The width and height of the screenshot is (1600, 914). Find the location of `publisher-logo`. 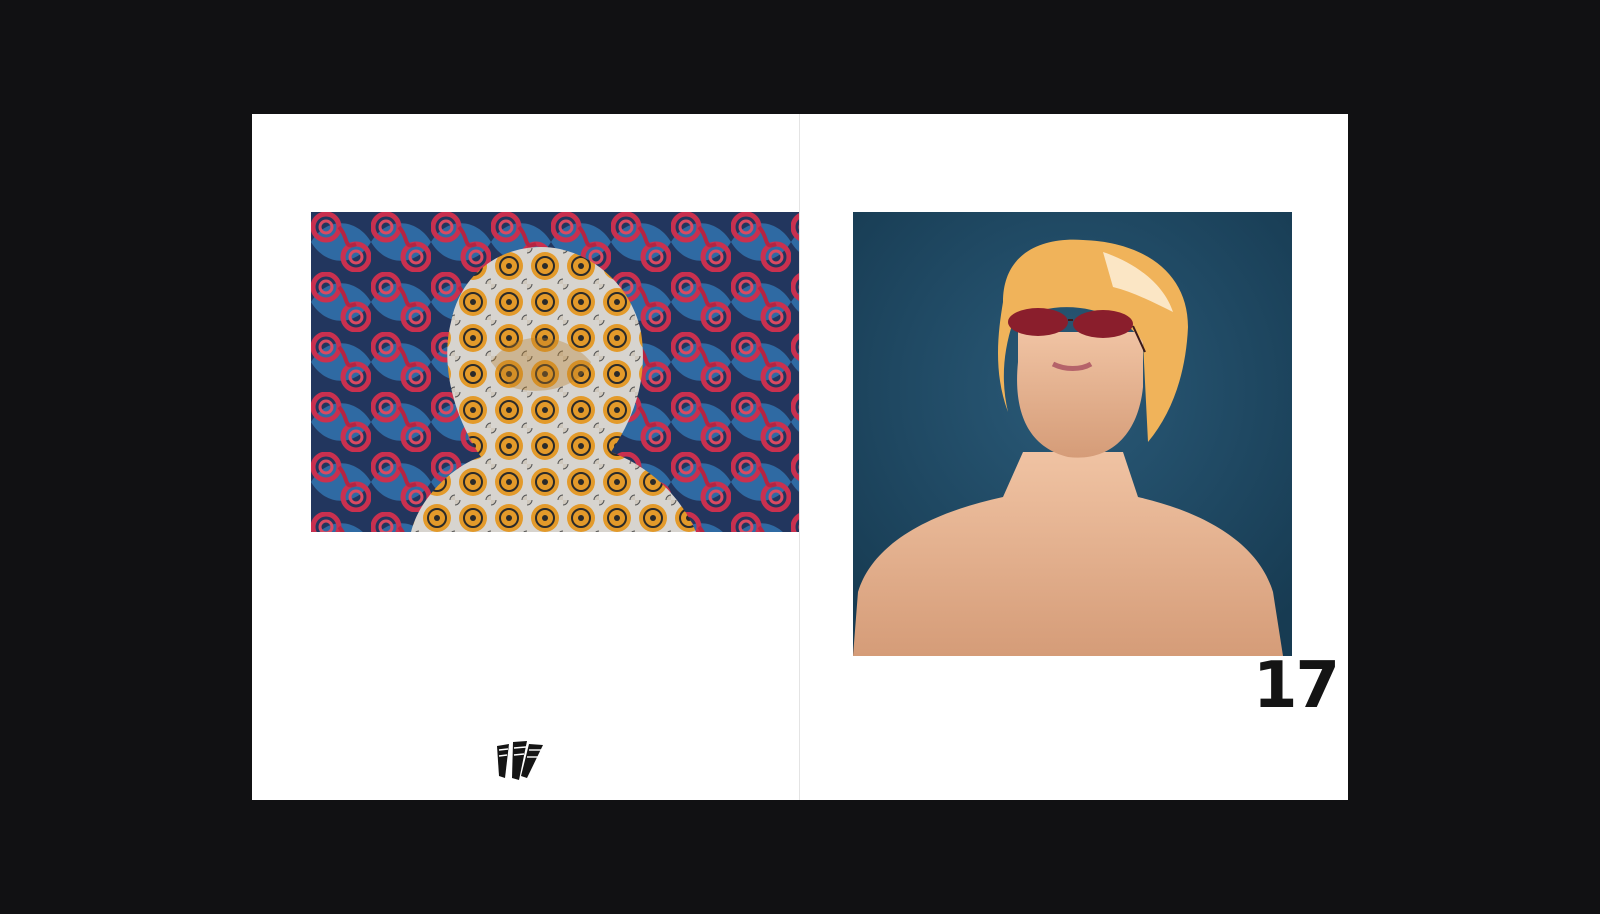

publisher-logo is located at coordinates (519, 760).